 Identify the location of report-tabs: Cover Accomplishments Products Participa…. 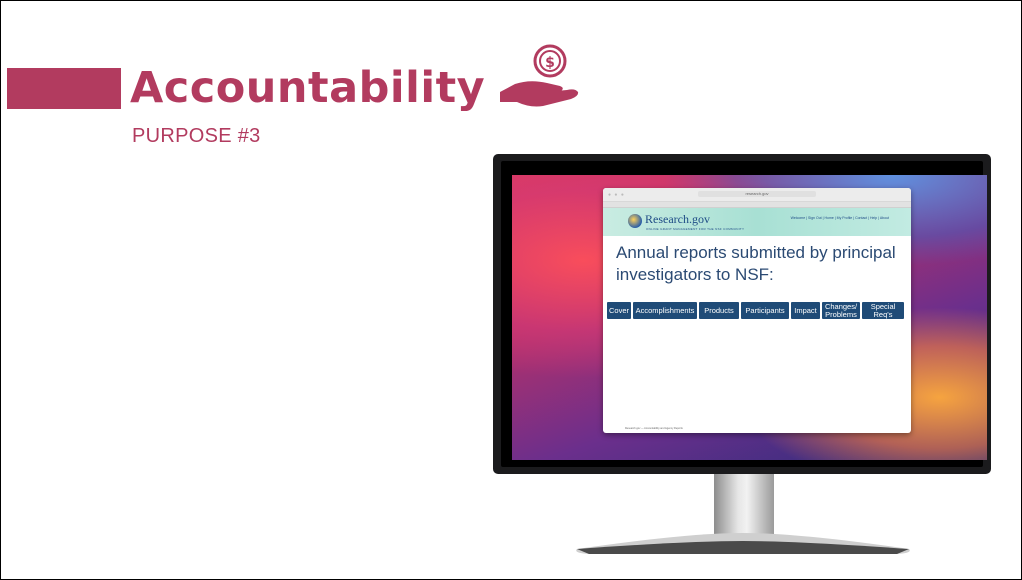
(755, 310).